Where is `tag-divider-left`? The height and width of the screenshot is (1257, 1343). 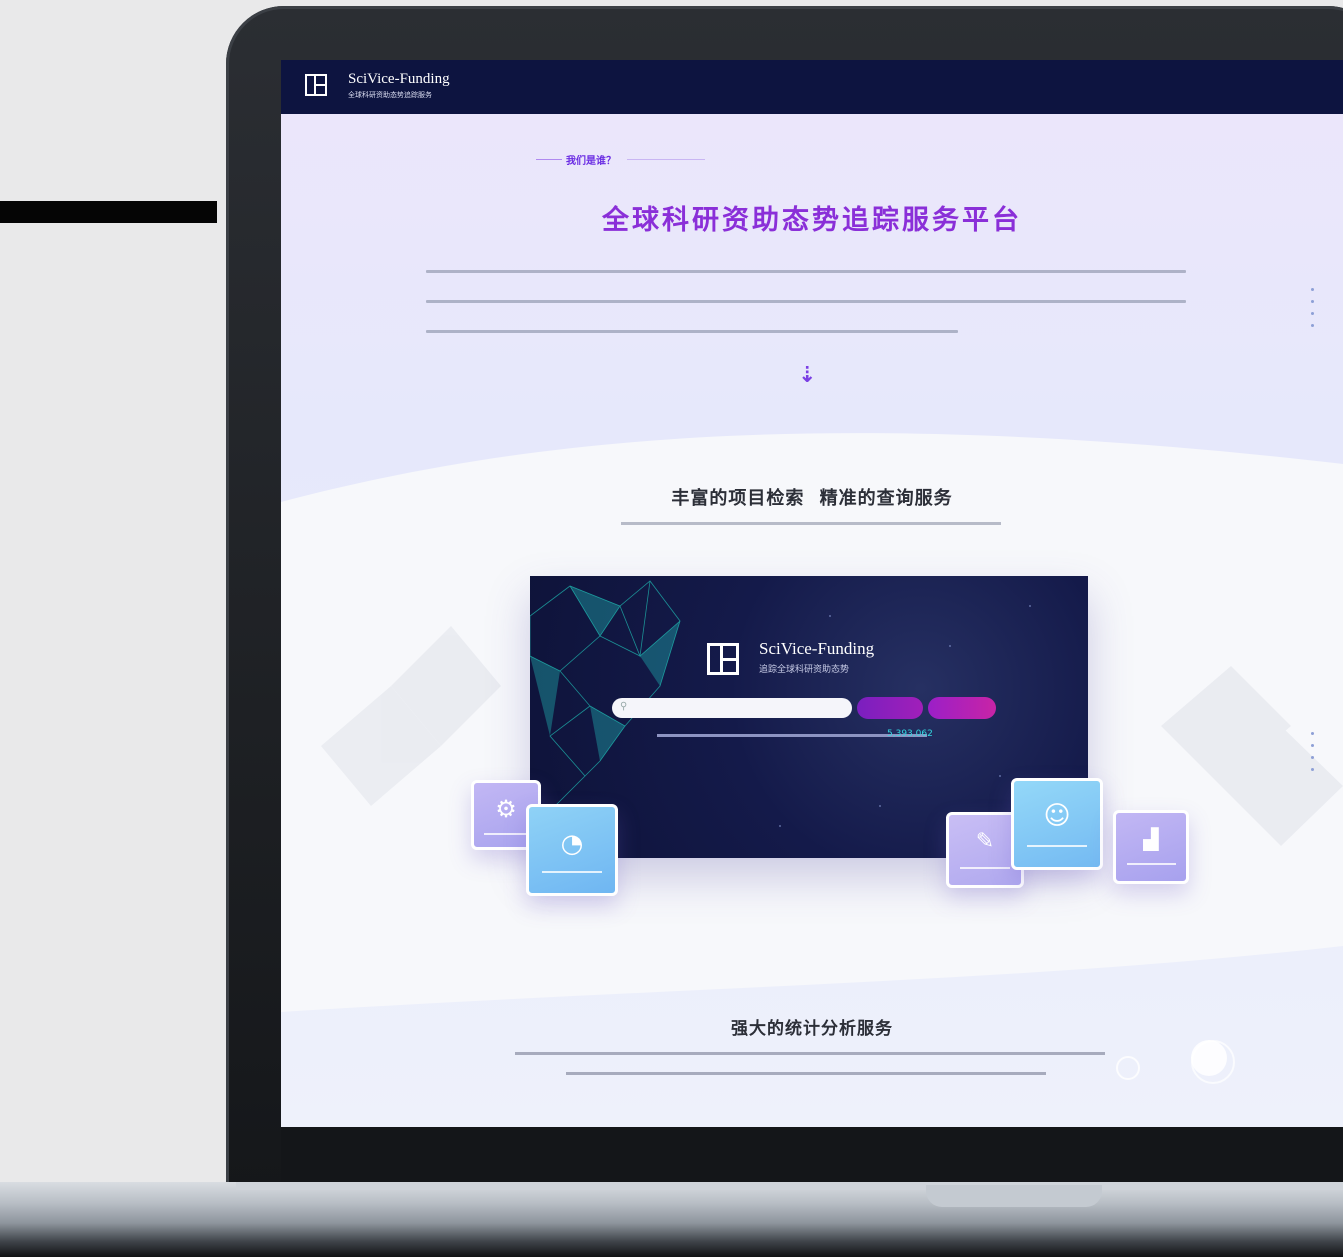 tag-divider-left is located at coordinates (549, 159).